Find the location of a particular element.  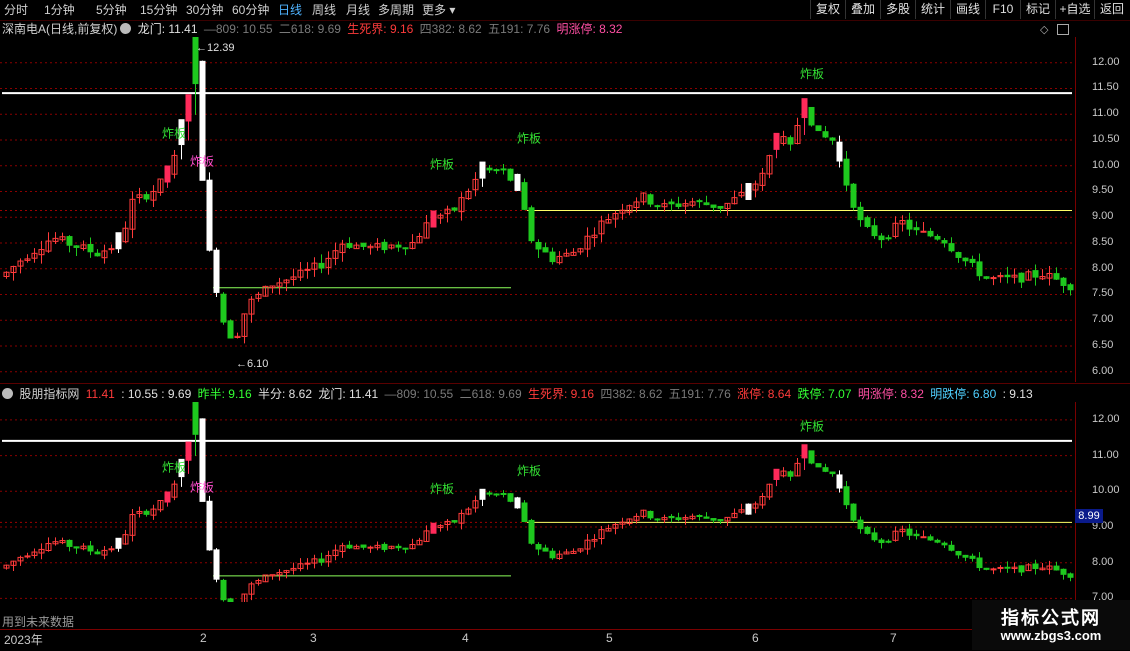

period-multi: 多周期 is located at coordinates (396, 10).